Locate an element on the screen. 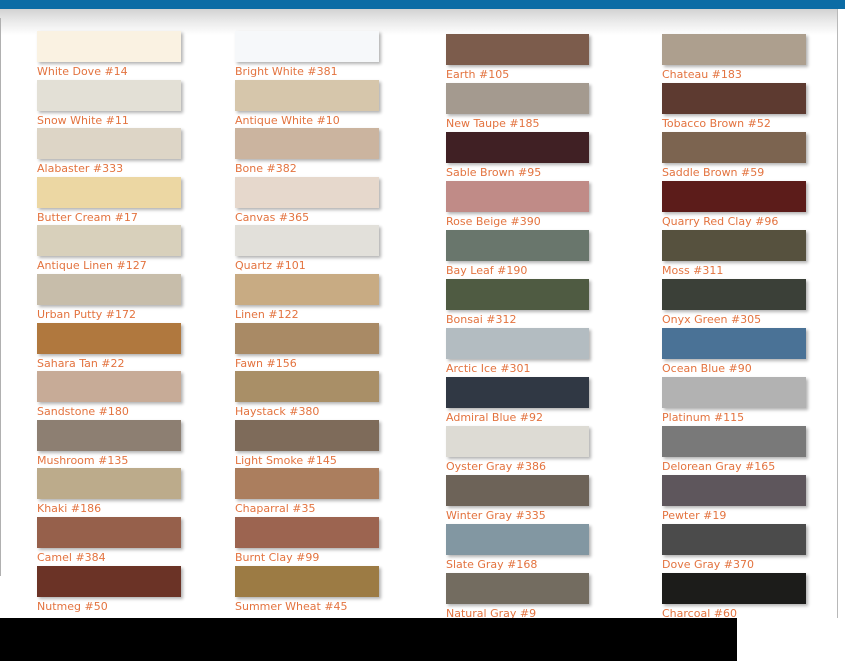 The width and height of the screenshot is (845, 661). color-swatch-item: New Taupe #185 is located at coordinates (517, 107).